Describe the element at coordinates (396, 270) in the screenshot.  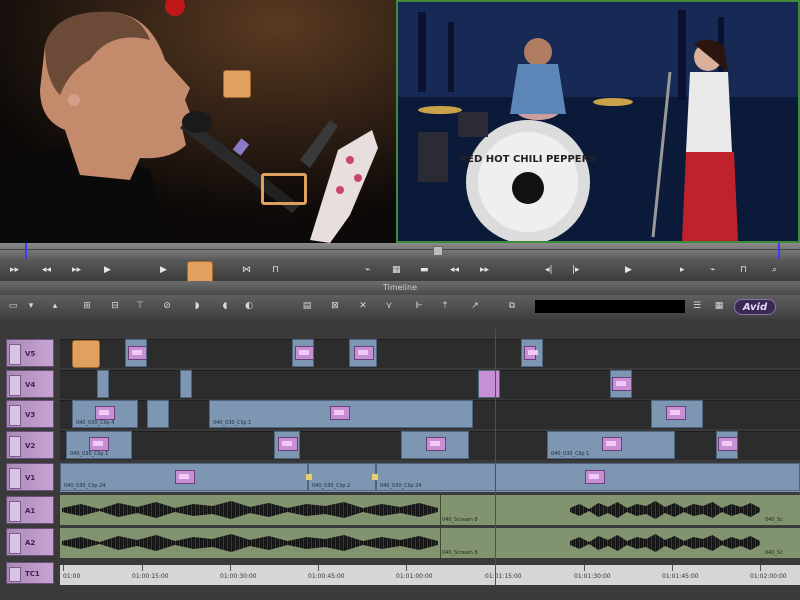
I see `overwrite-icon: ▦` at that location.